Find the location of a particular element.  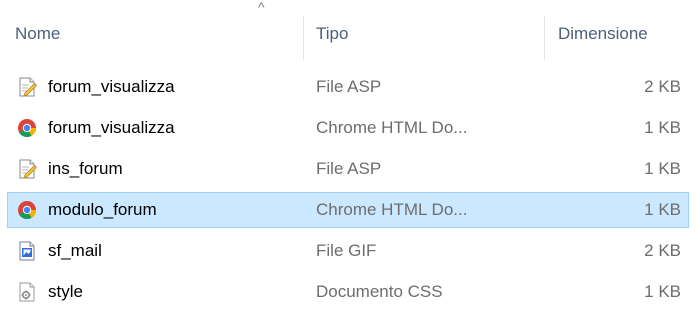

file-name: style is located at coordinates (65, 291).